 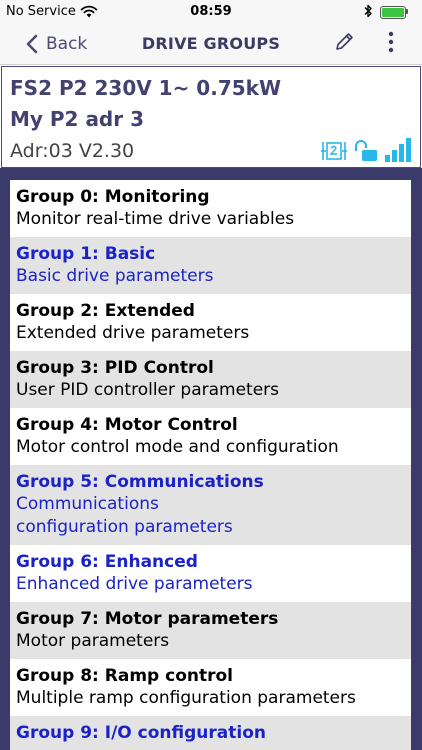 I want to click on group-description: User PID controller parameters, so click(x=148, y=390).